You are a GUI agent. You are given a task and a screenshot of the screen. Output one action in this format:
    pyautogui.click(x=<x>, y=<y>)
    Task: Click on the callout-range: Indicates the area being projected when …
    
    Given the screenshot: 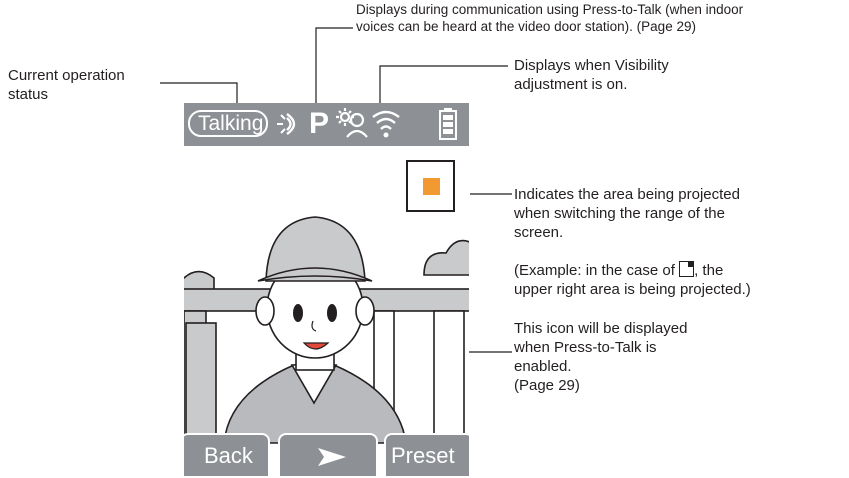 What is the action you would take?
    pyautogui.click(x=679, y=232)
    